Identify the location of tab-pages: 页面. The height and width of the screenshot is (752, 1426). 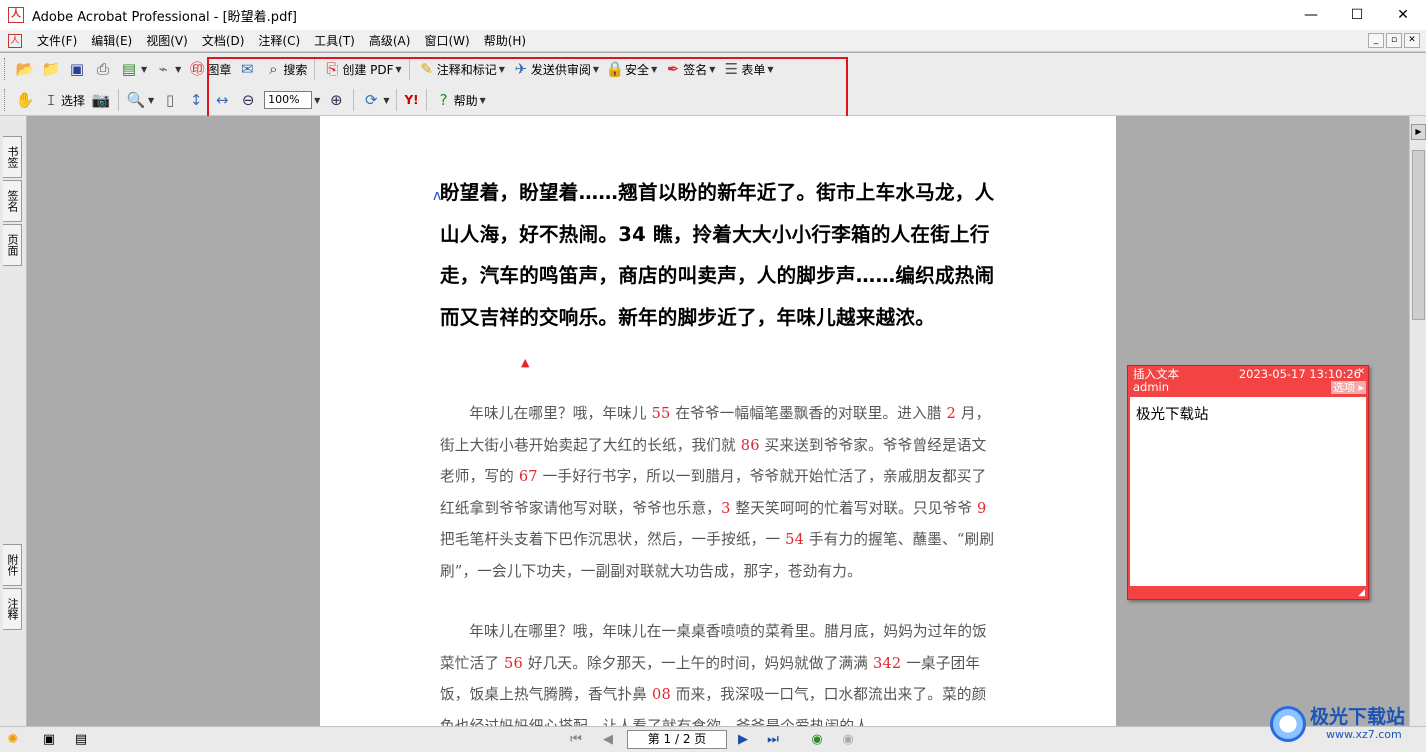
(12, 245).